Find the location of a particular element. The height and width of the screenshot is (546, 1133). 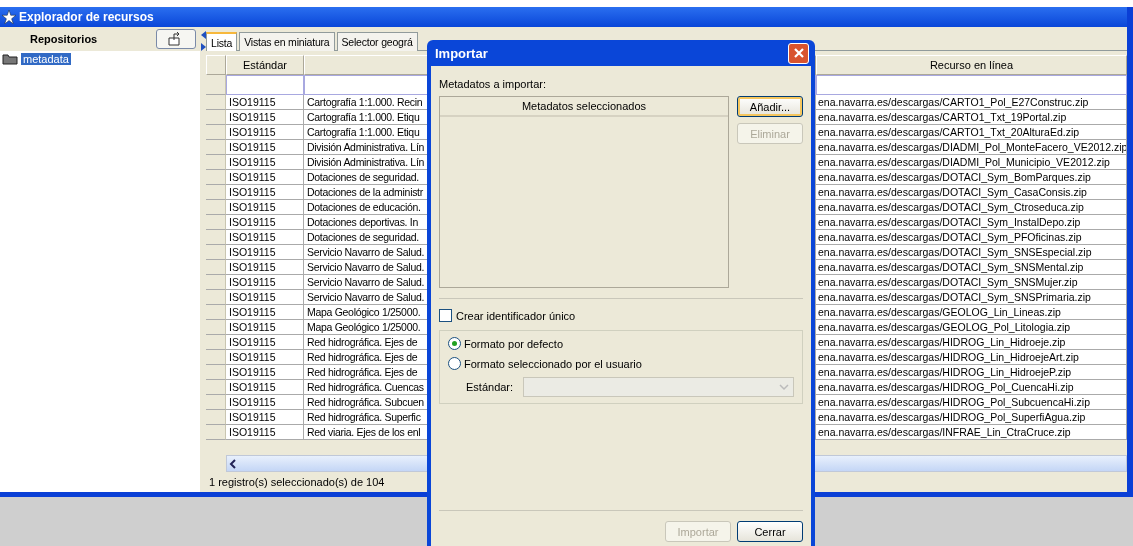

scroll-left-icon is located at coordinates (233, 463).